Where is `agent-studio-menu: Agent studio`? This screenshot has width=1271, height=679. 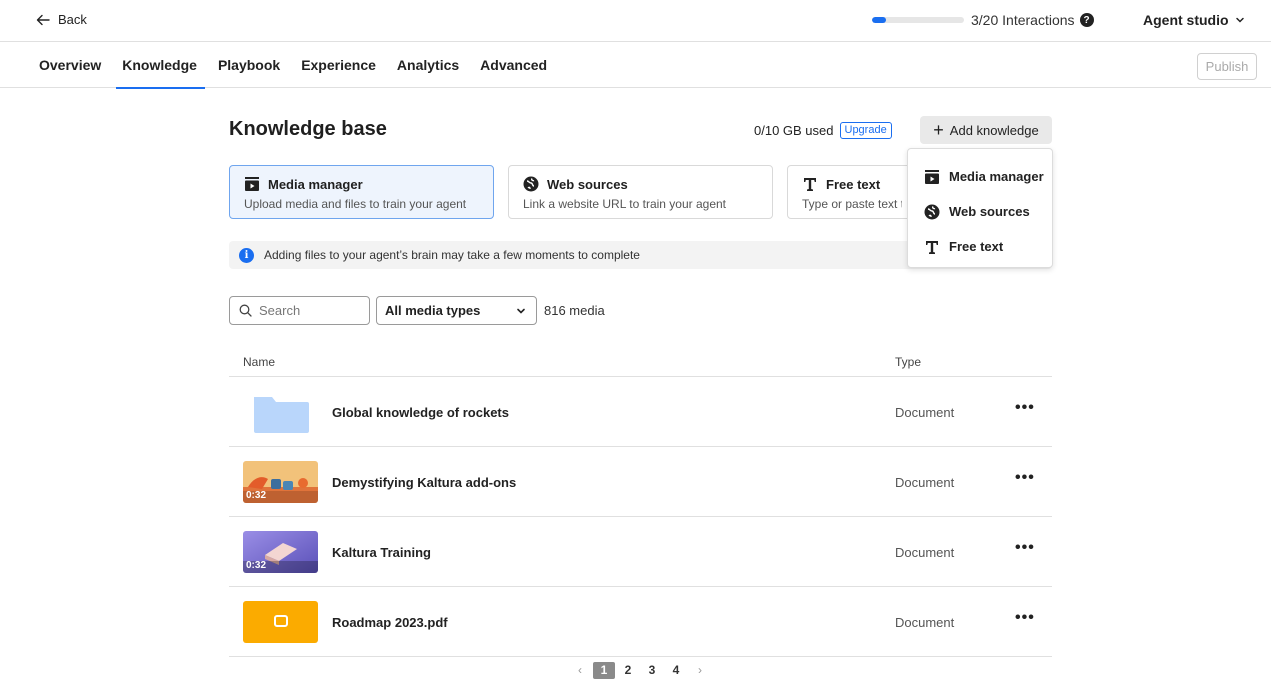 agent-studio-menu: Agent studio is located at coordinates (1194, 20).